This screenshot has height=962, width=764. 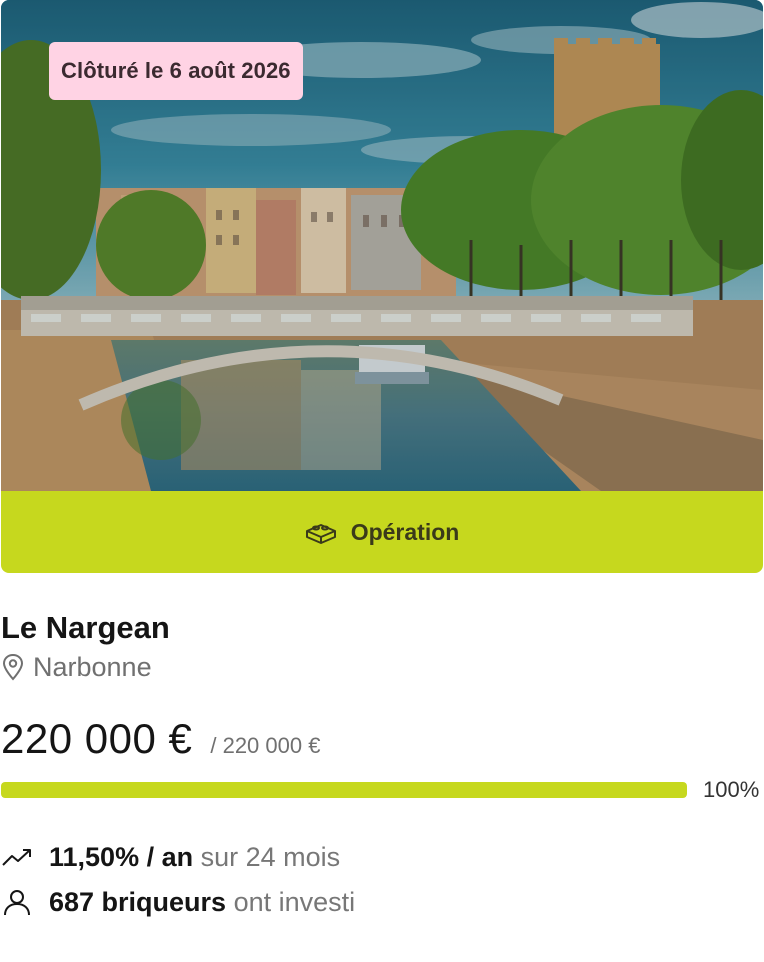 What do you see at coordinates (405, 531) in the screenshot?
I see `operation-label: Opération` at bounding box center [405, 531].